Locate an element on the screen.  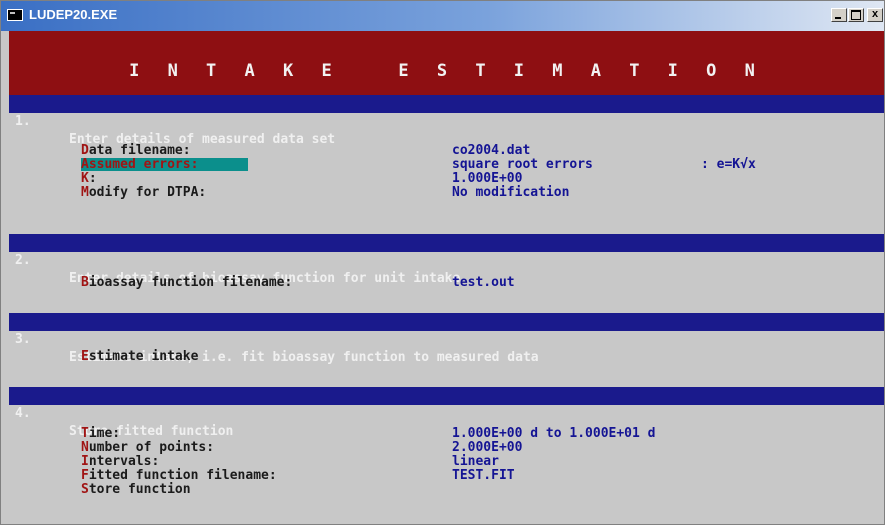
label-text: ioassay function filename: is located at coordinates (190, 282).